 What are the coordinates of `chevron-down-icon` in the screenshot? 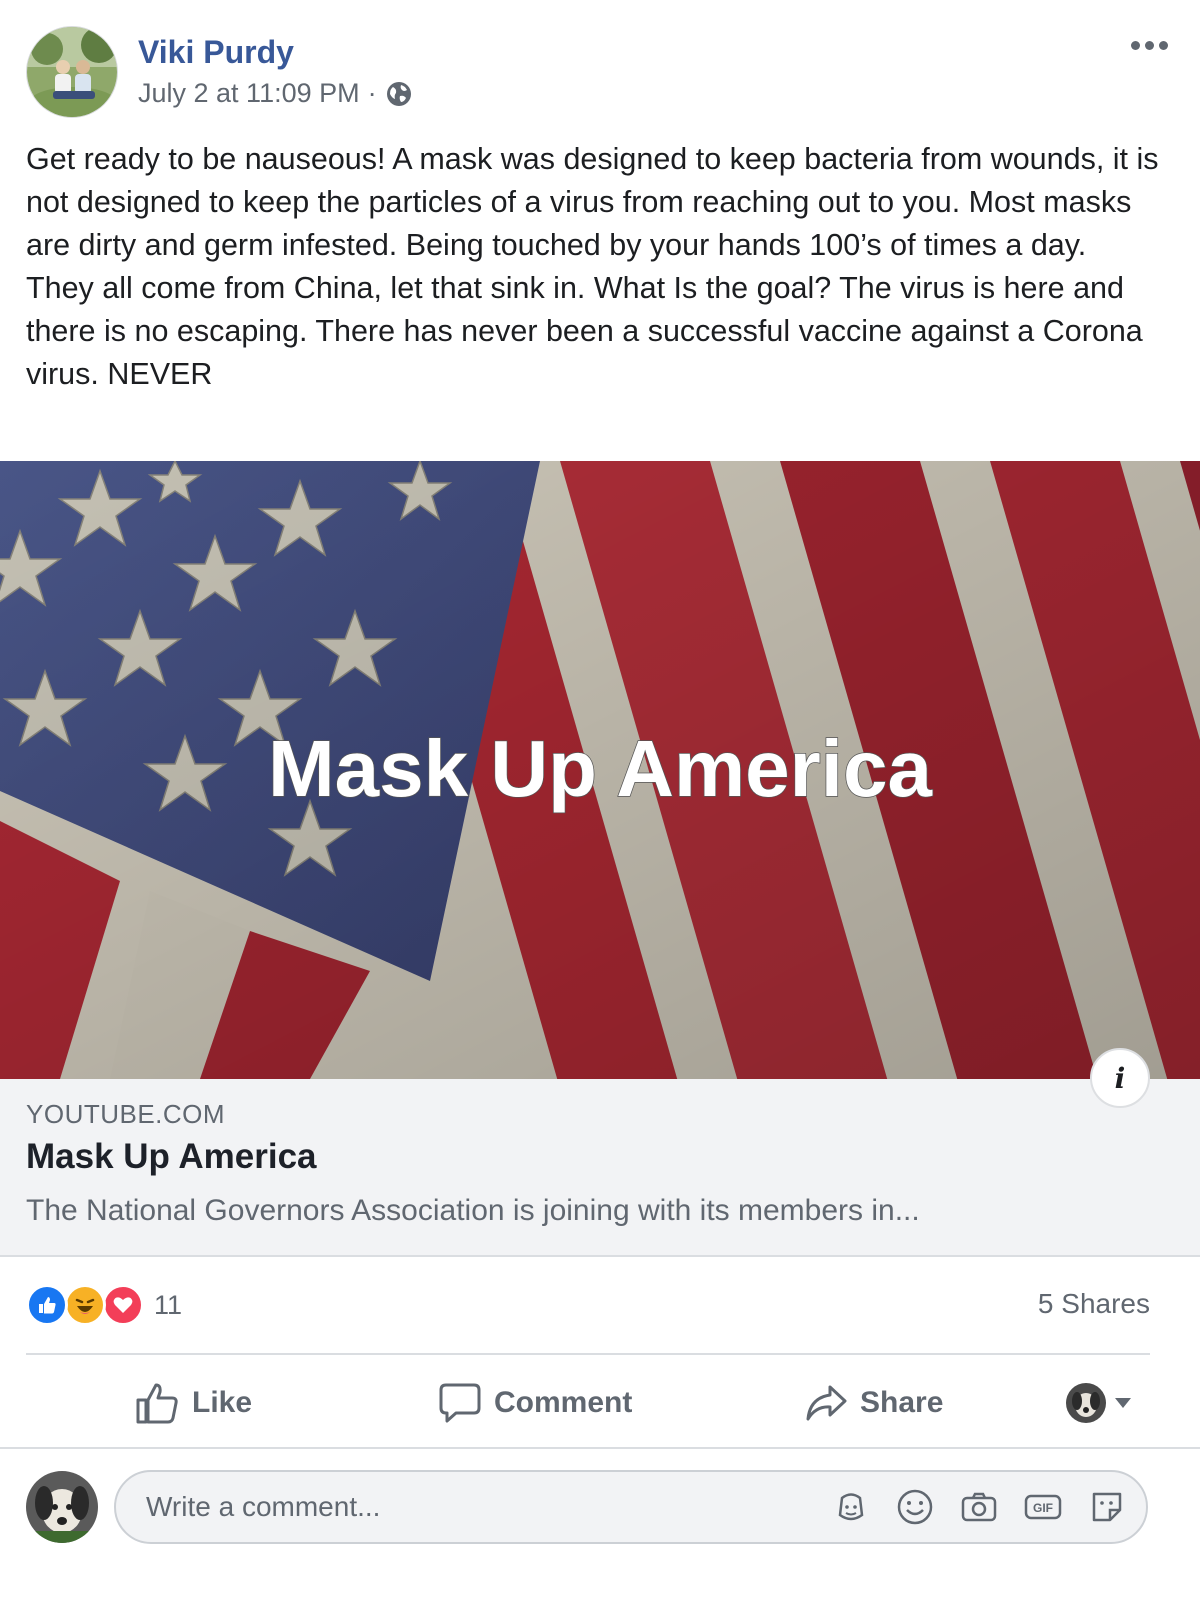 It's located at (1123, 1403).